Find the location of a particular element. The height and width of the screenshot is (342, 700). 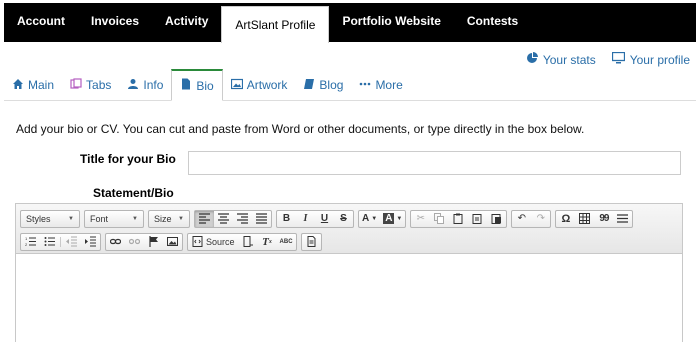

paste-icon is located at coordinates (458, 219).